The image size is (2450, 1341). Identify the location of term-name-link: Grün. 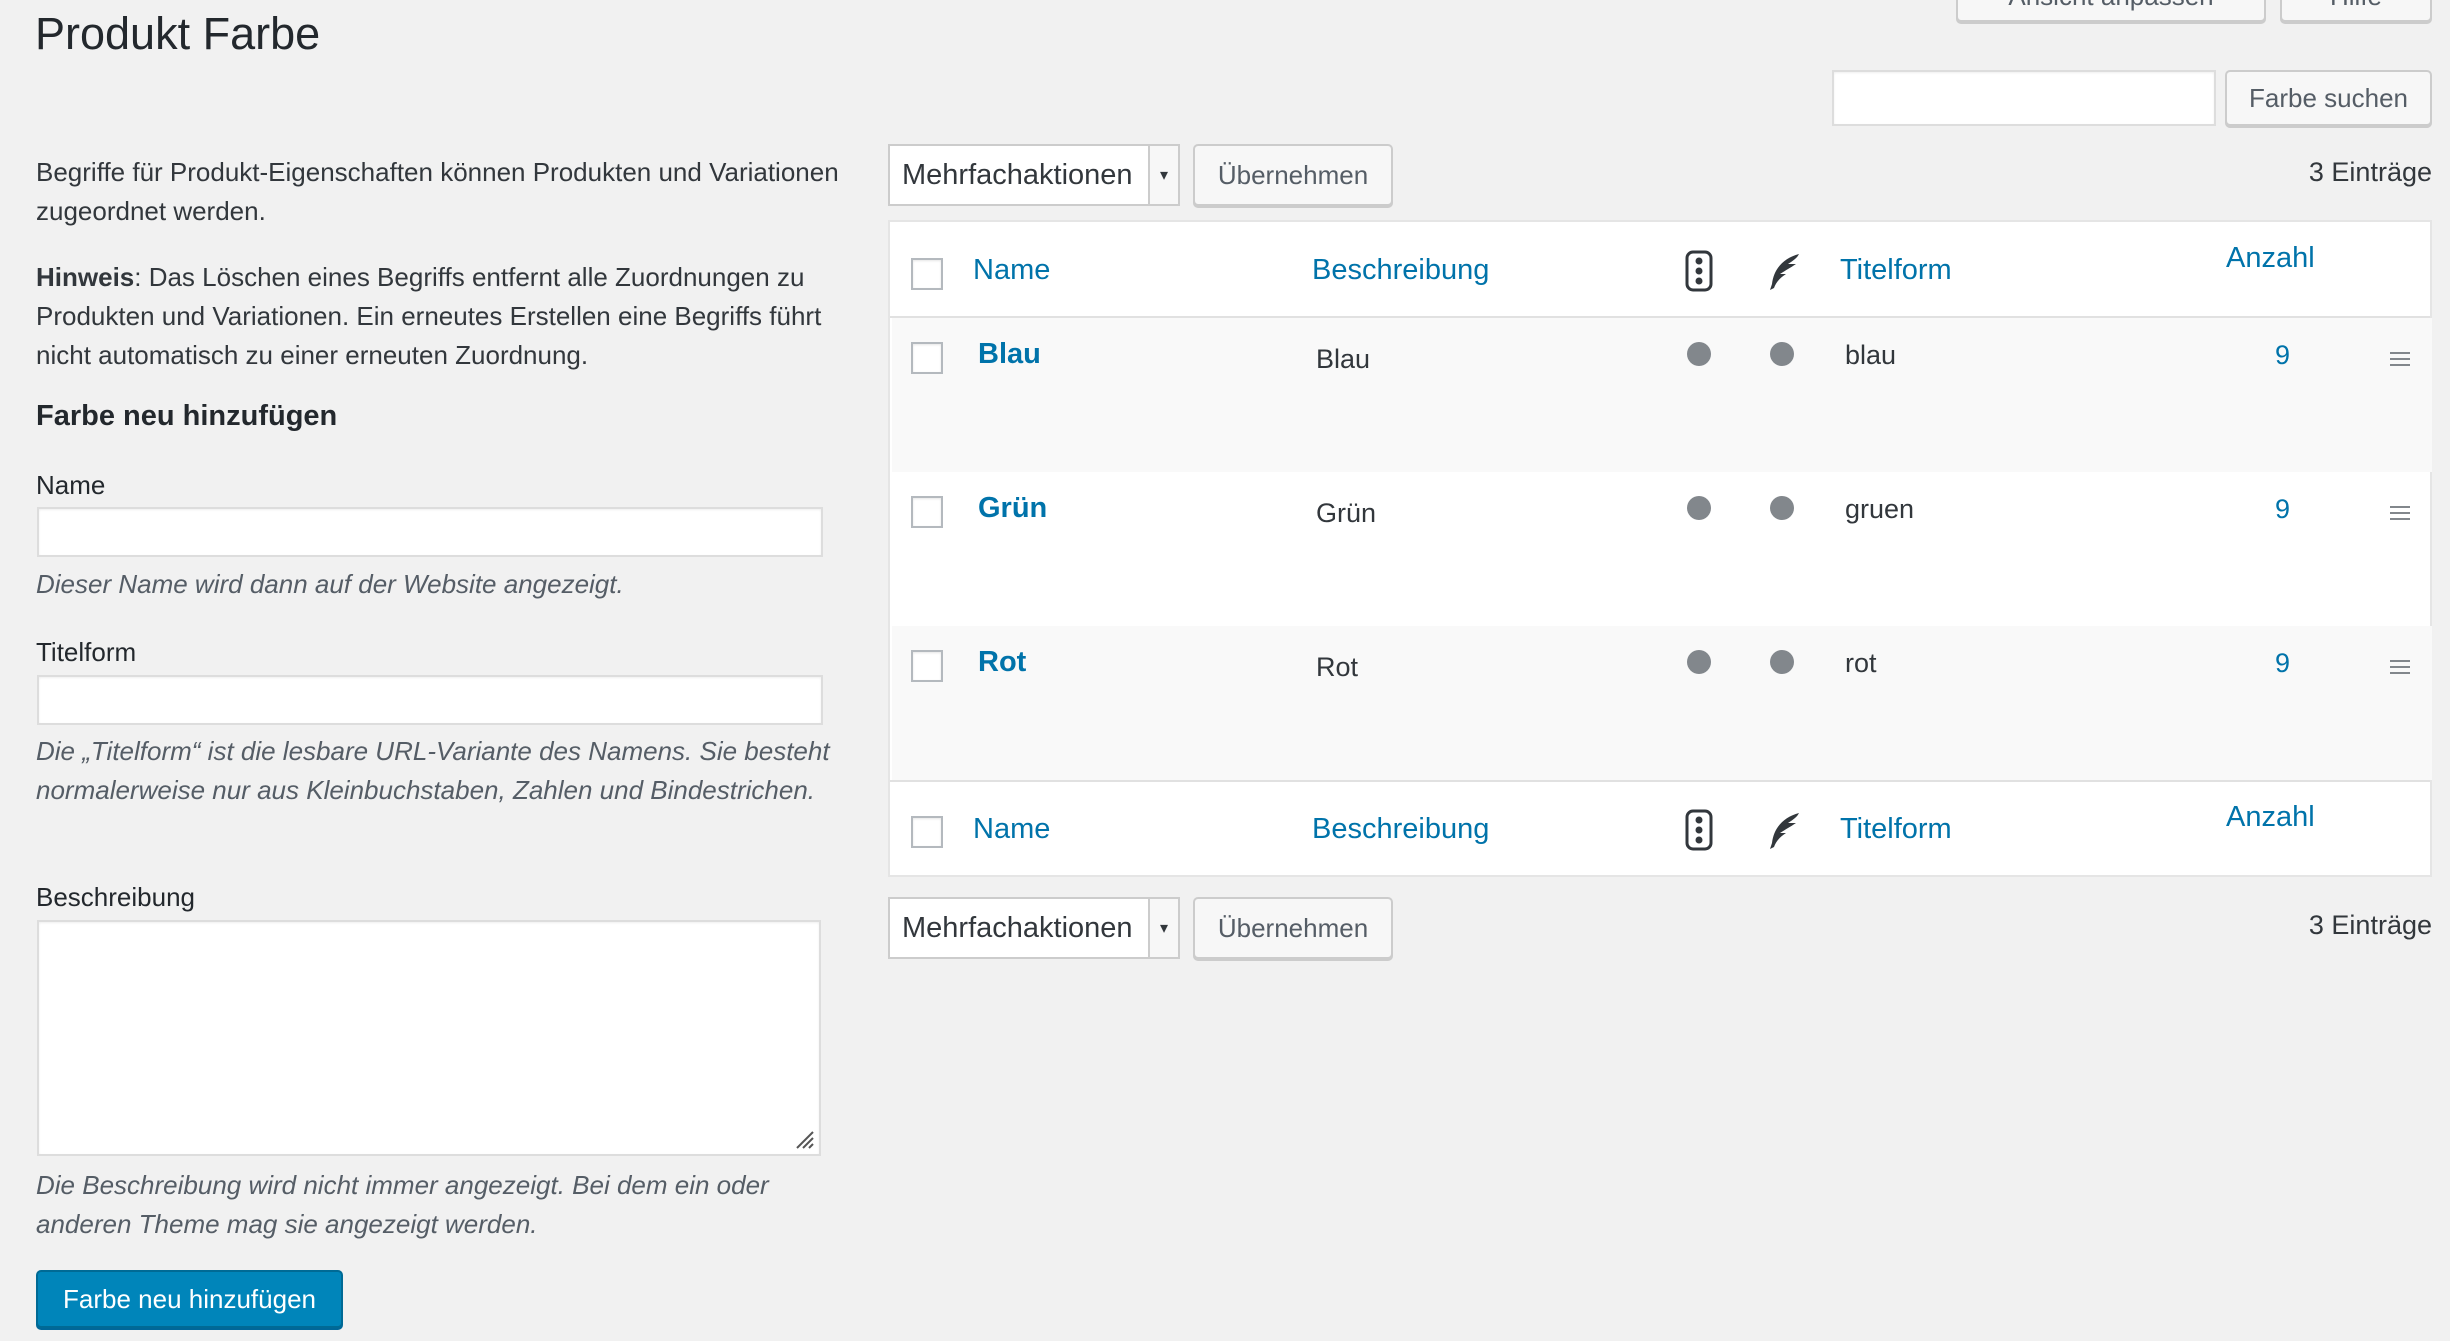
(1012, 508).